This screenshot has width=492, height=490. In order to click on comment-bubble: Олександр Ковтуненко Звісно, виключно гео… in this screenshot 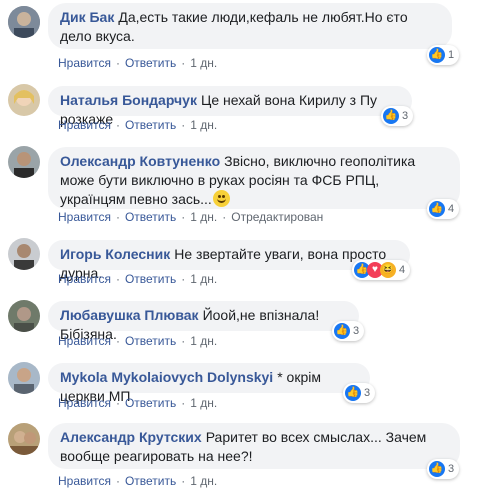, I will do `click(254, 178)`.